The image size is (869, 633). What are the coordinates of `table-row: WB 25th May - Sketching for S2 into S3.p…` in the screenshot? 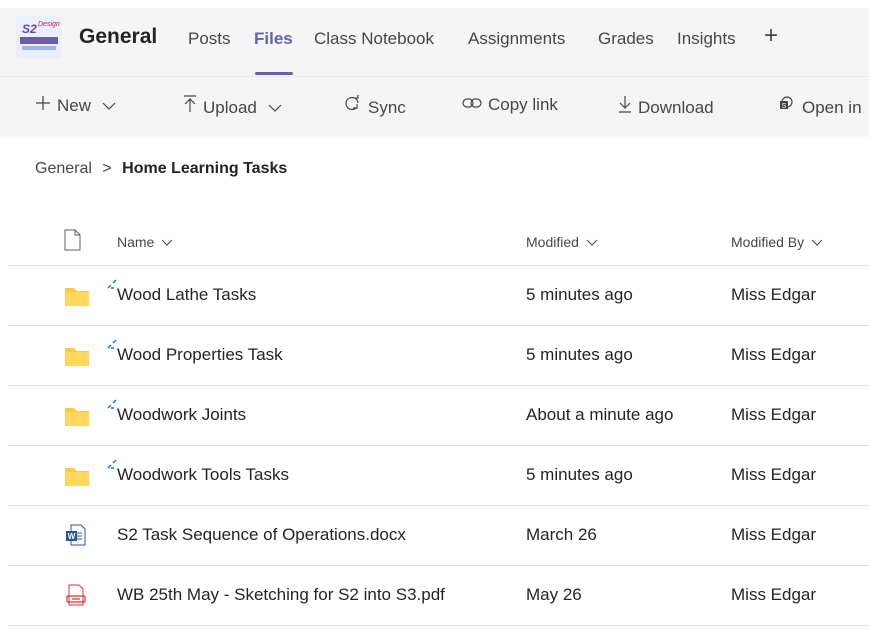 It's located at (434, 596).